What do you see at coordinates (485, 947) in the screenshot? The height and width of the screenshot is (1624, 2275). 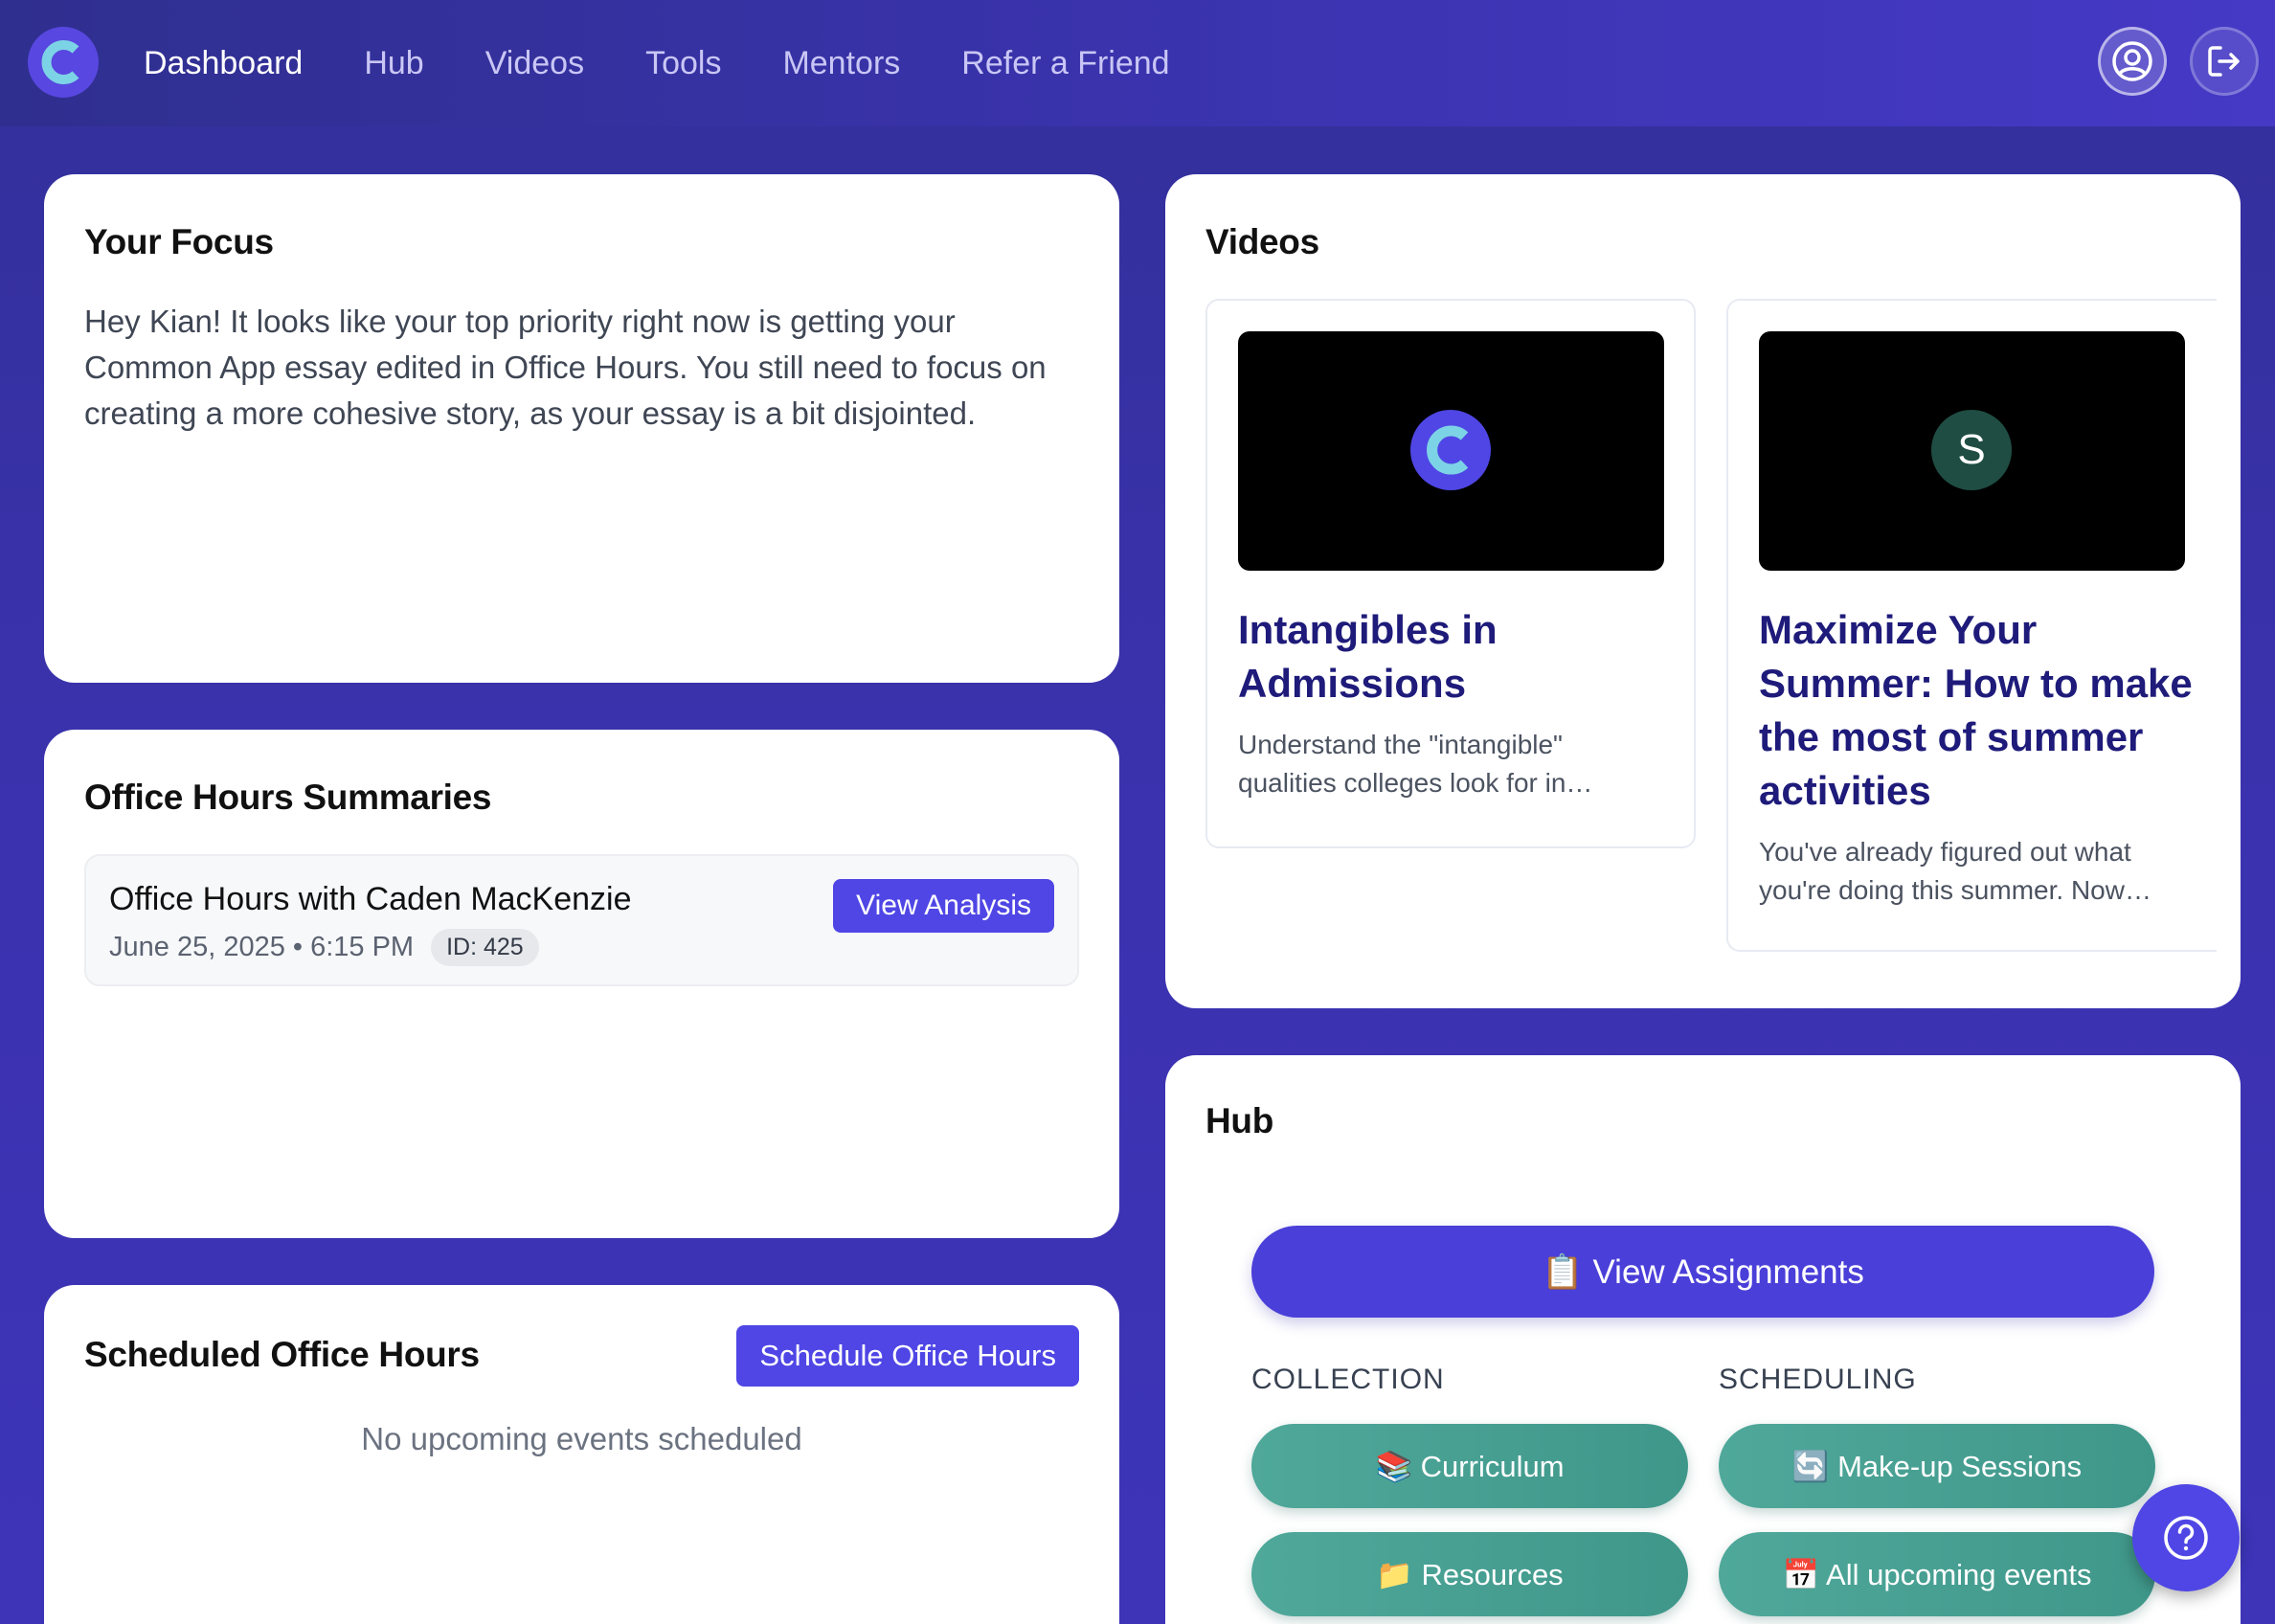 I see `summary-id-badge: ID: 425` at bounding box center [485, 947].